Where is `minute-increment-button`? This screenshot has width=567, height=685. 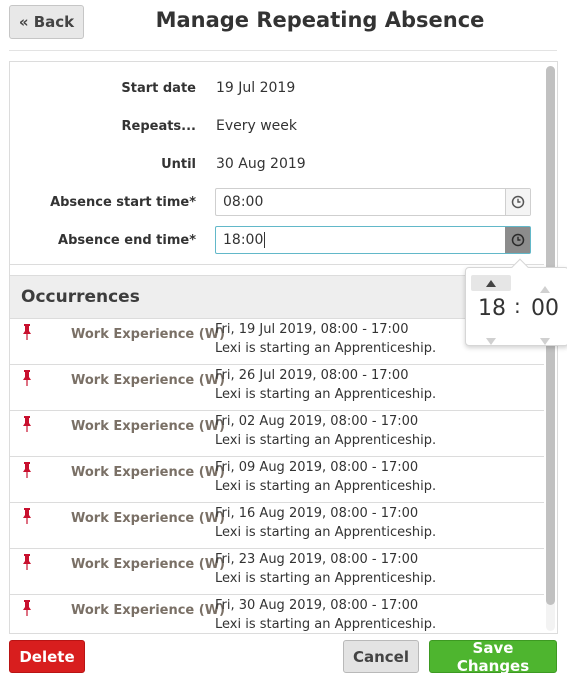 minute-increment-button is located at coordinates (545, 287).